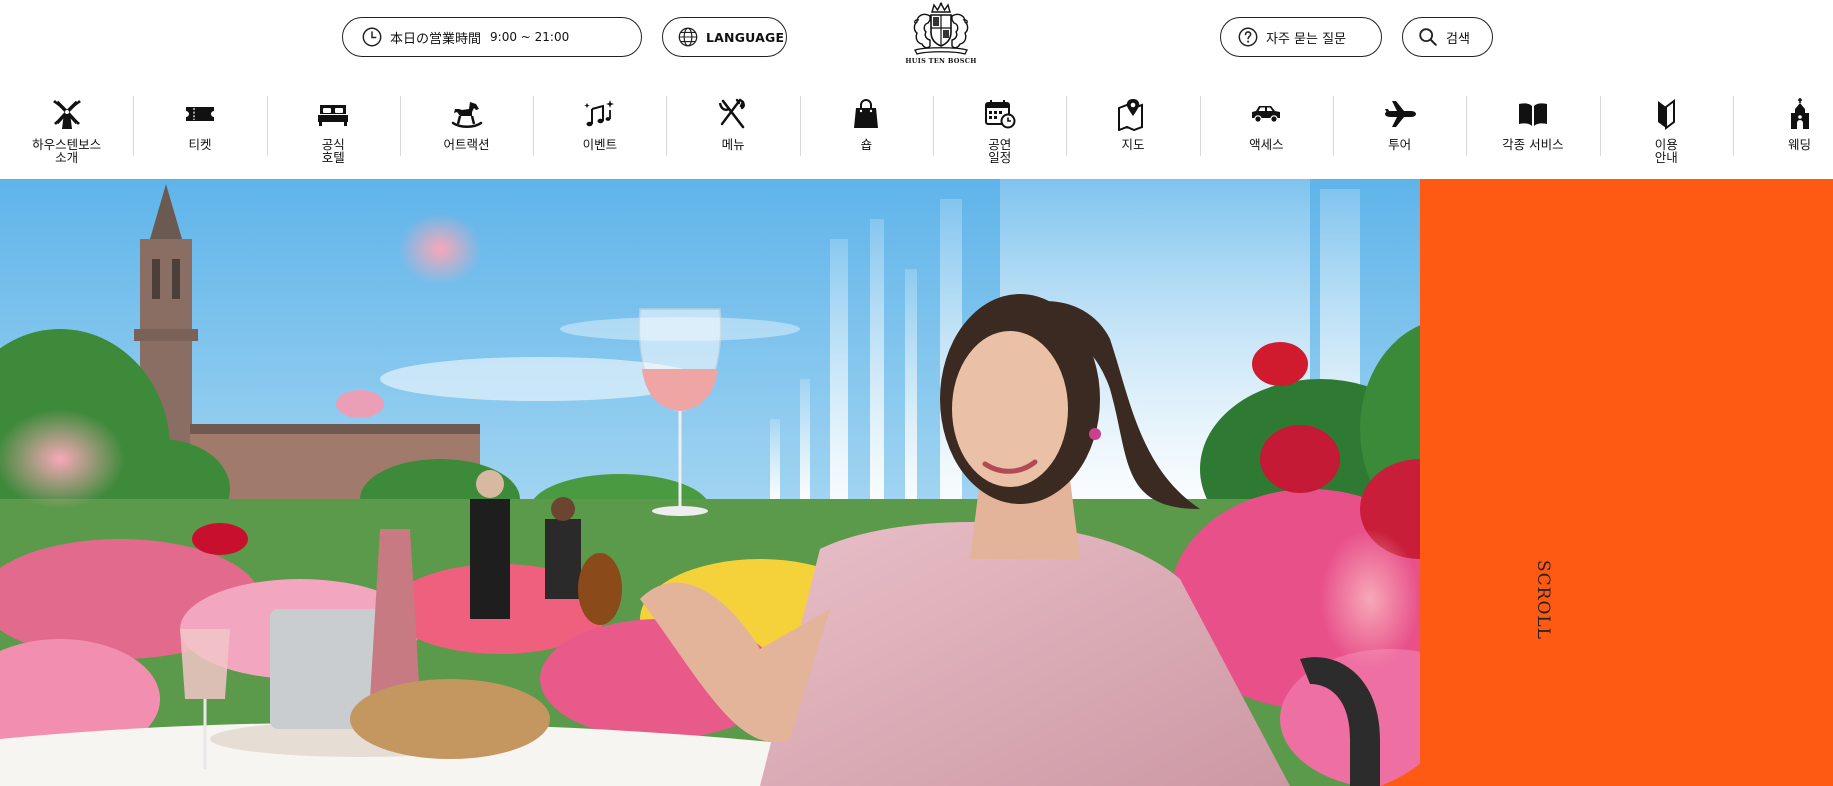 This screenshot has width=1833, height=786. What do you see at coordinates (333, 115) in the screenshot?
I see `bed-icon` at bounding box center [333, 115].